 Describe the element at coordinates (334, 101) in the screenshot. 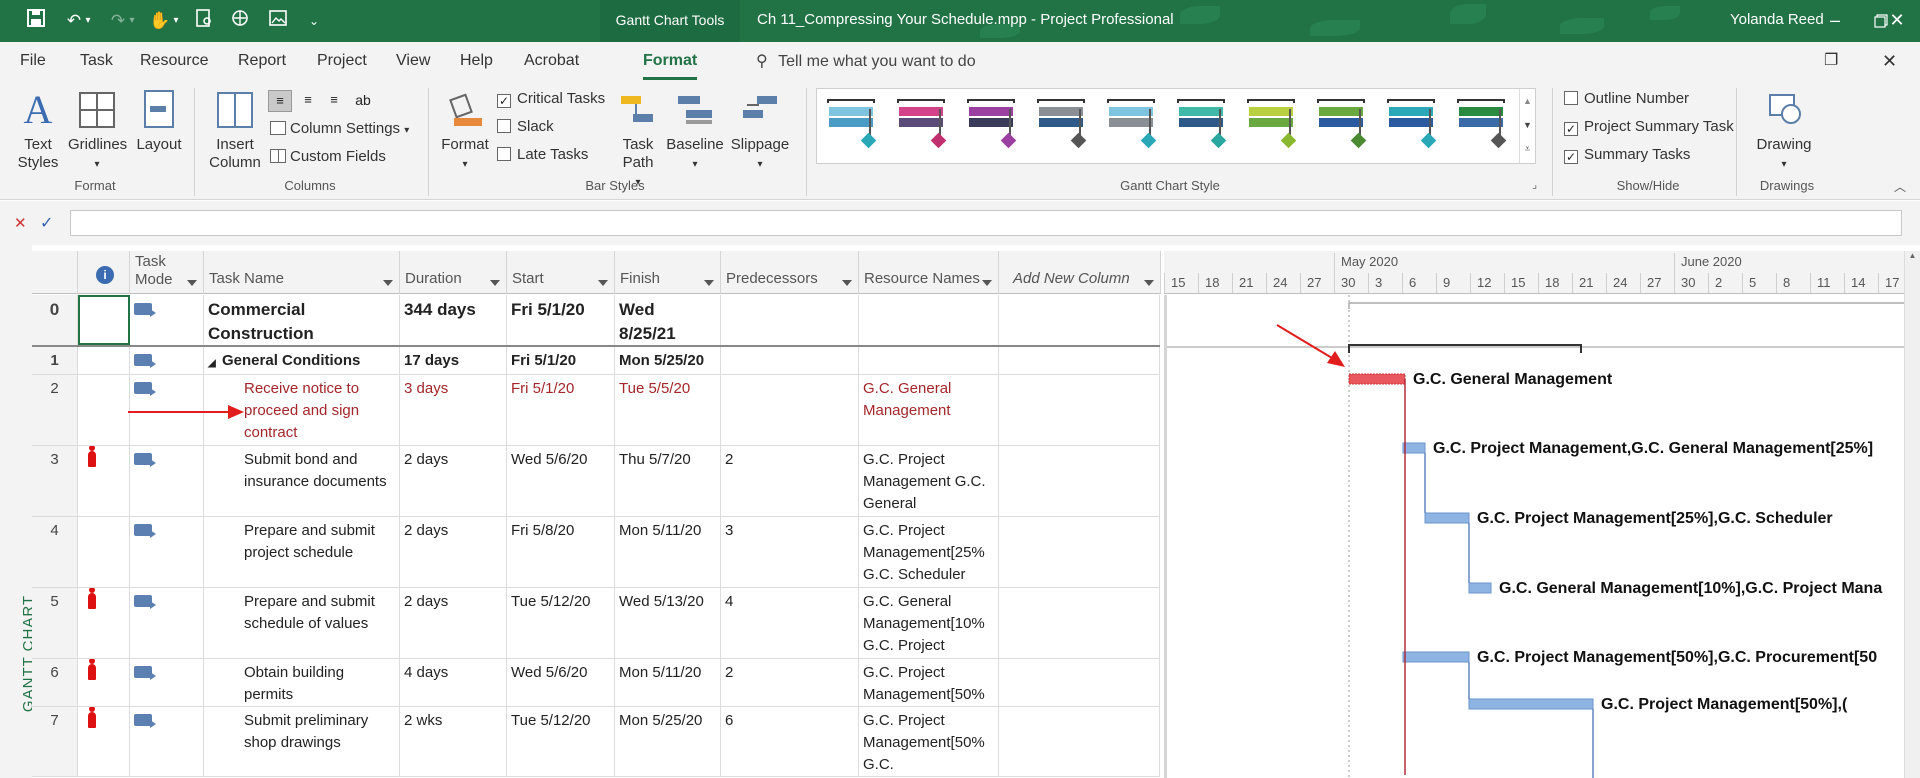

I see `align-right-button: ≡` at that location.